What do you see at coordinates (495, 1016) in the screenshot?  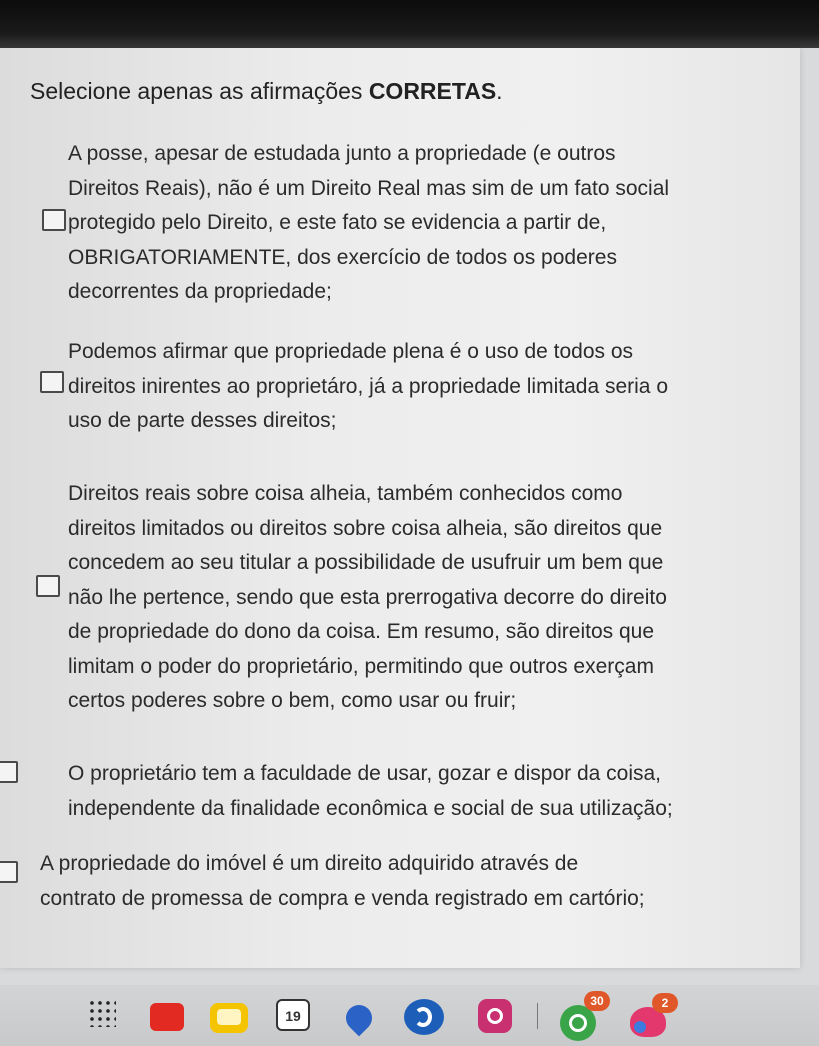 I see `instagram-icon` at bounding box center [495, 1016].